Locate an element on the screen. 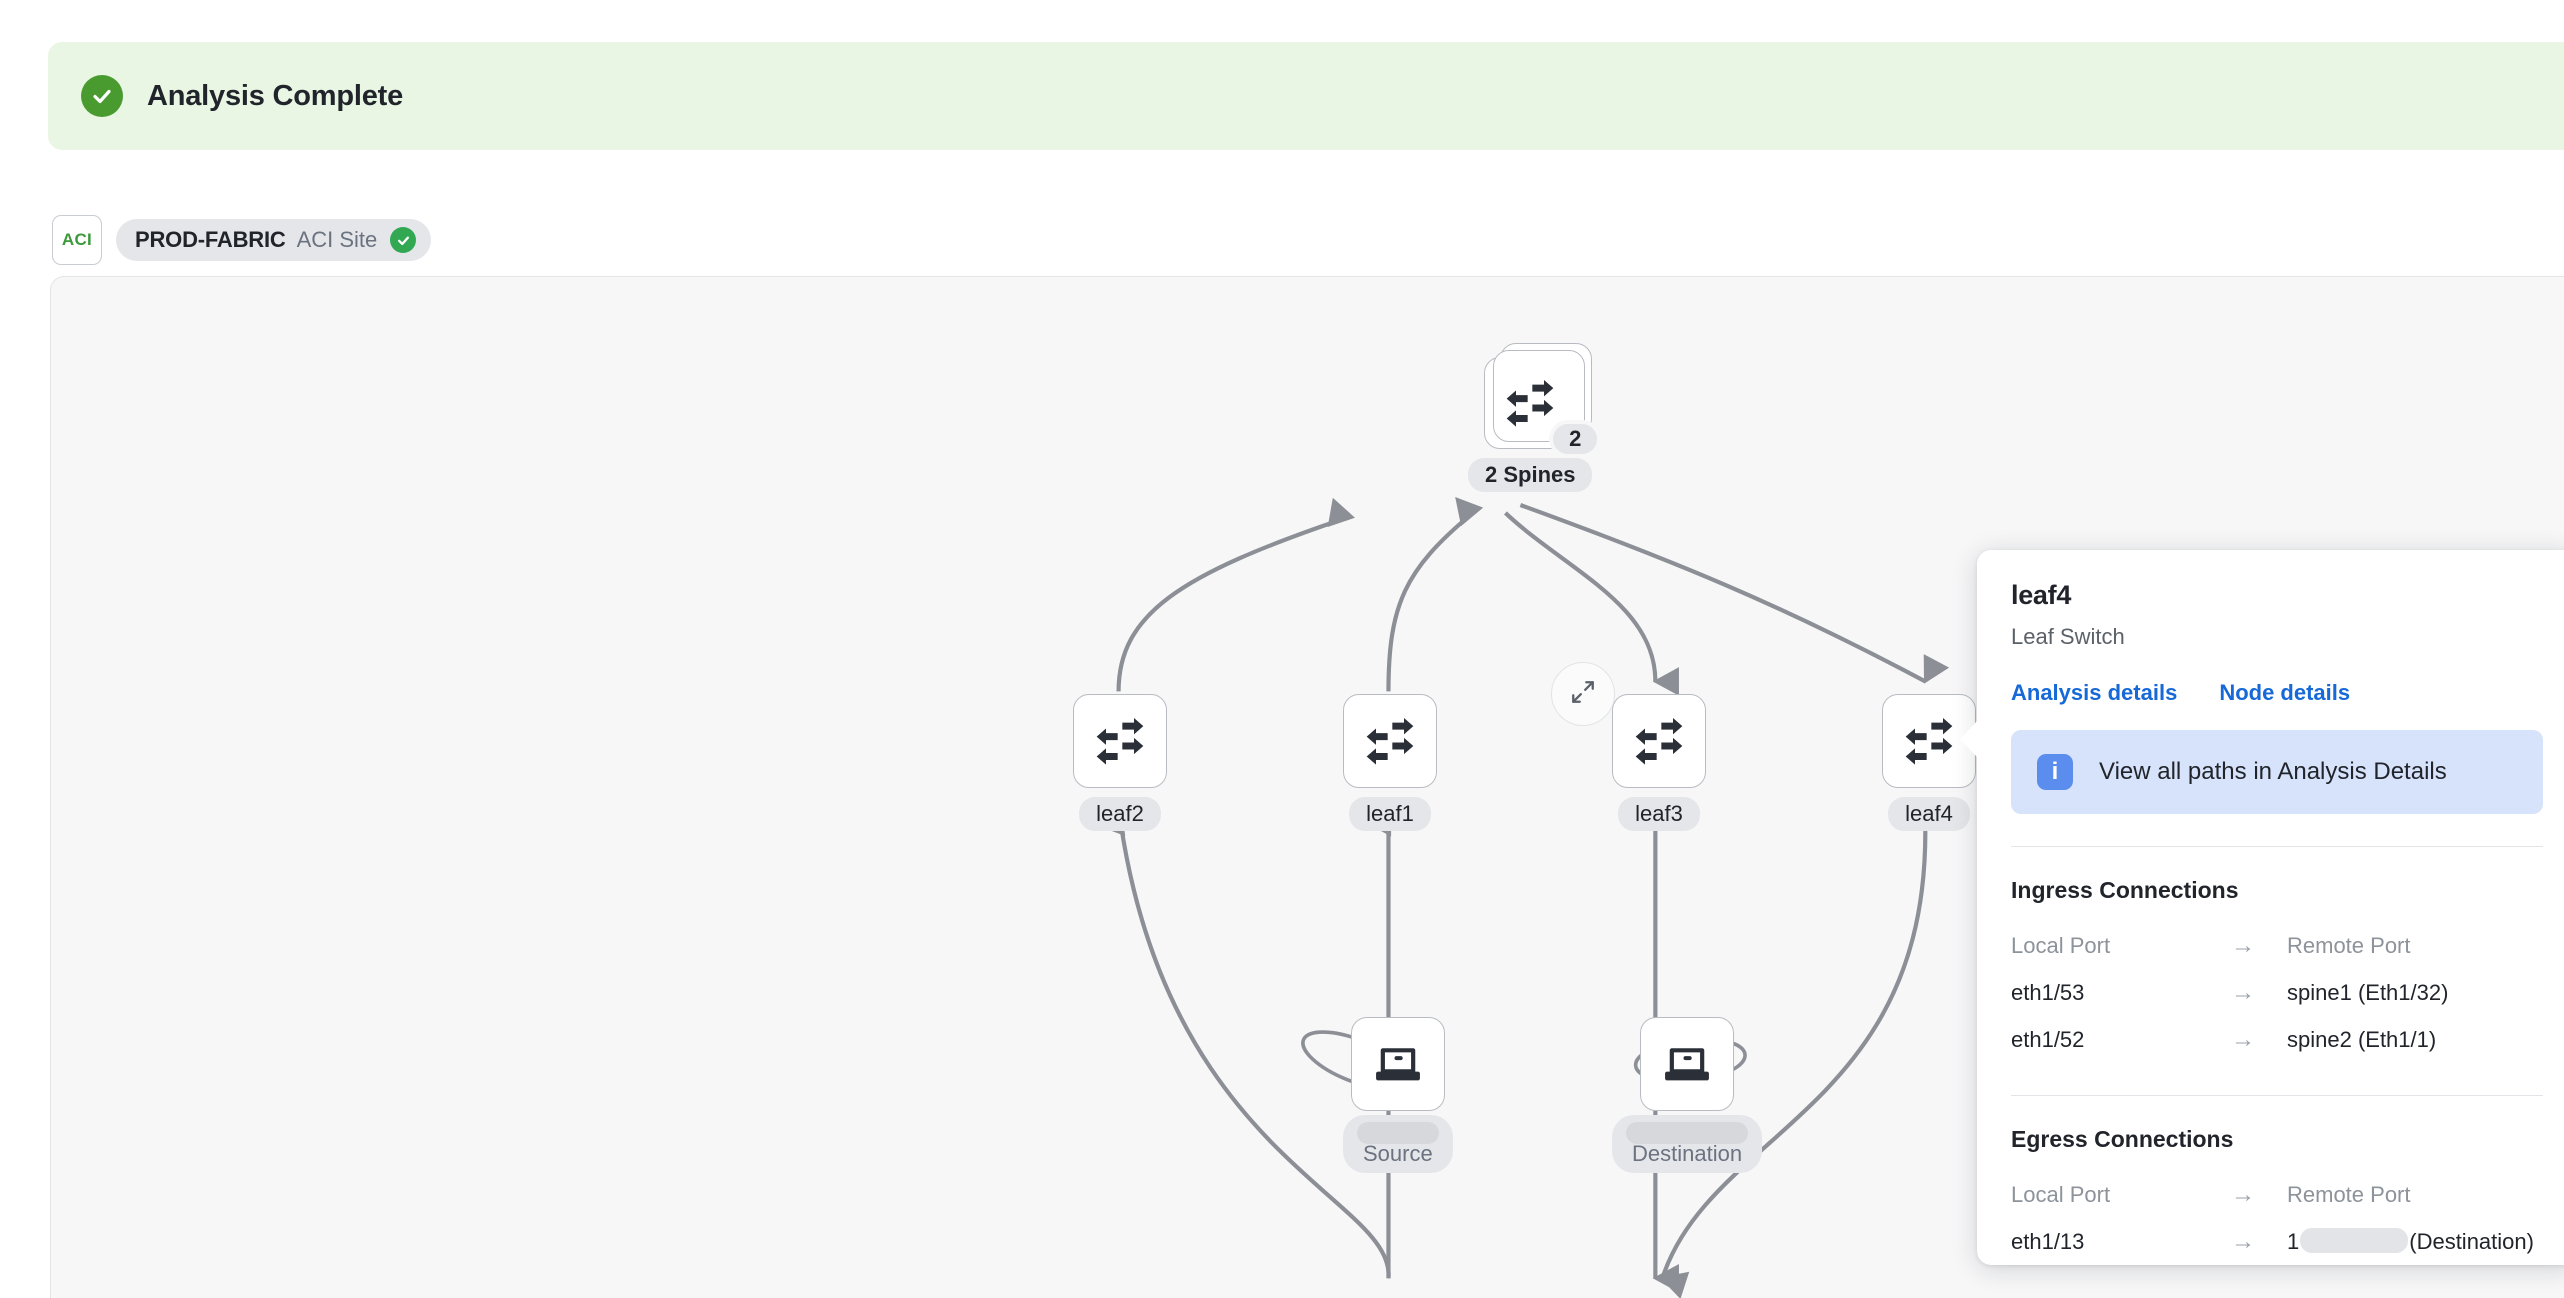  local-port-value: eth1/13 is located at coordinates (2048, 1241).